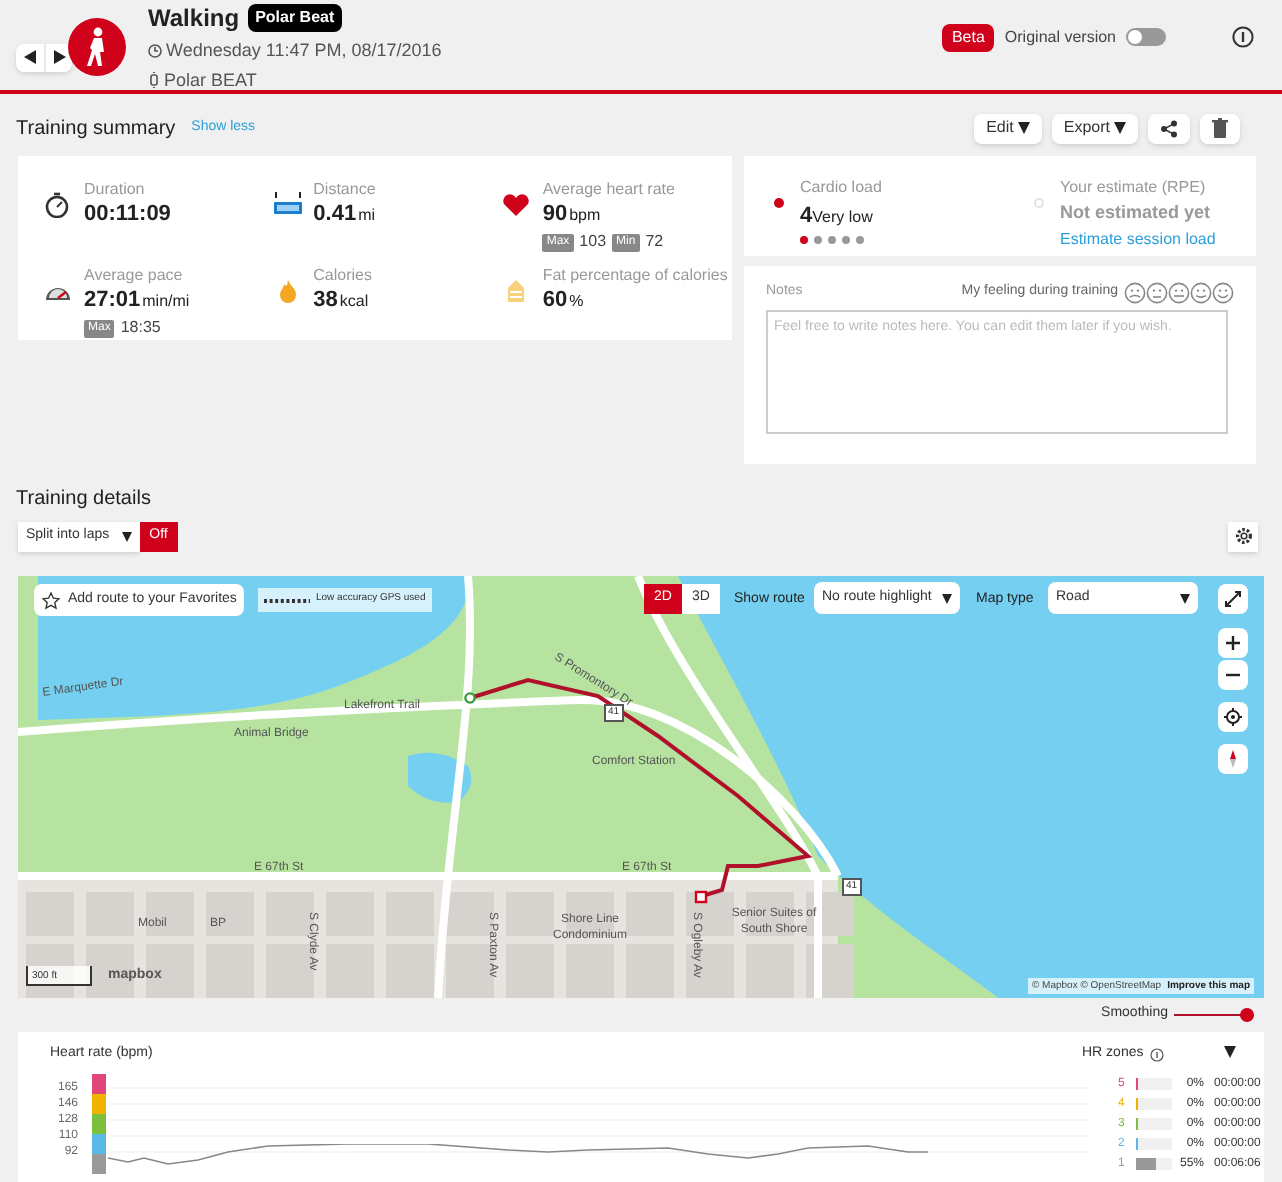  What do you see at coordinates (968, 37) in the screenshot?
I see `beta-badge: Beta` at bounding box center [968, 37].